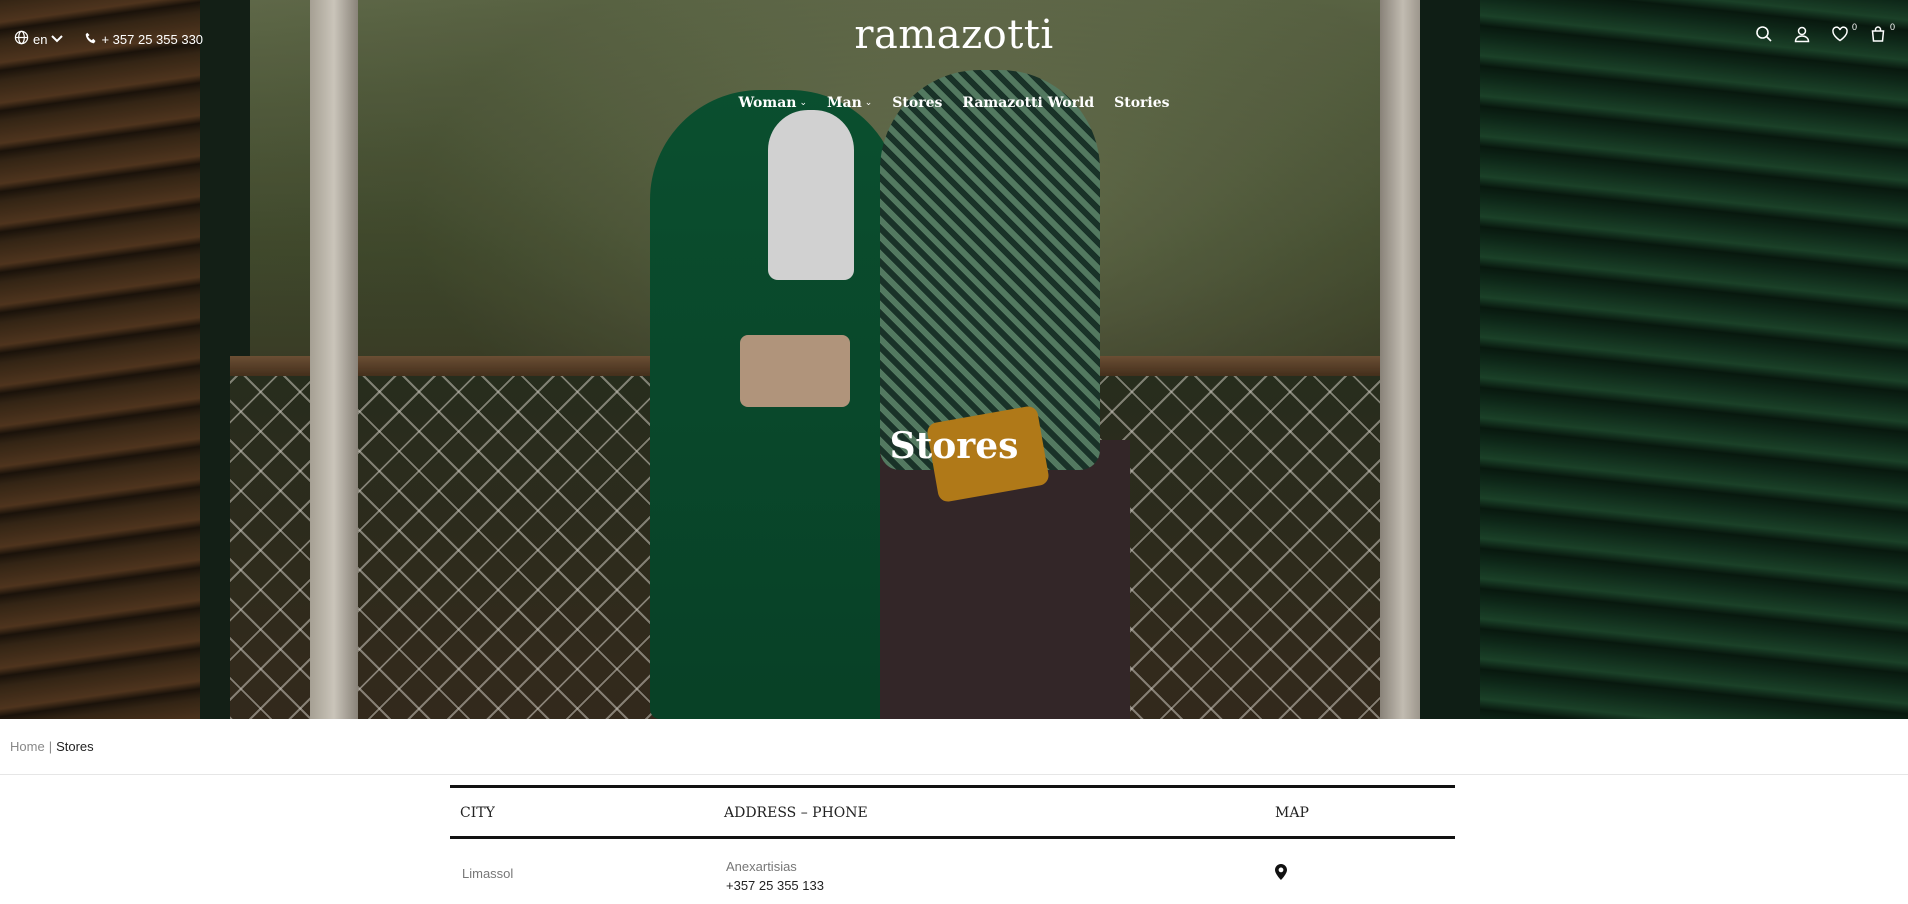 The width and height of the screenshot is (1908, 904). I want to click on header-actions: 0 0, so click(1824, 35).